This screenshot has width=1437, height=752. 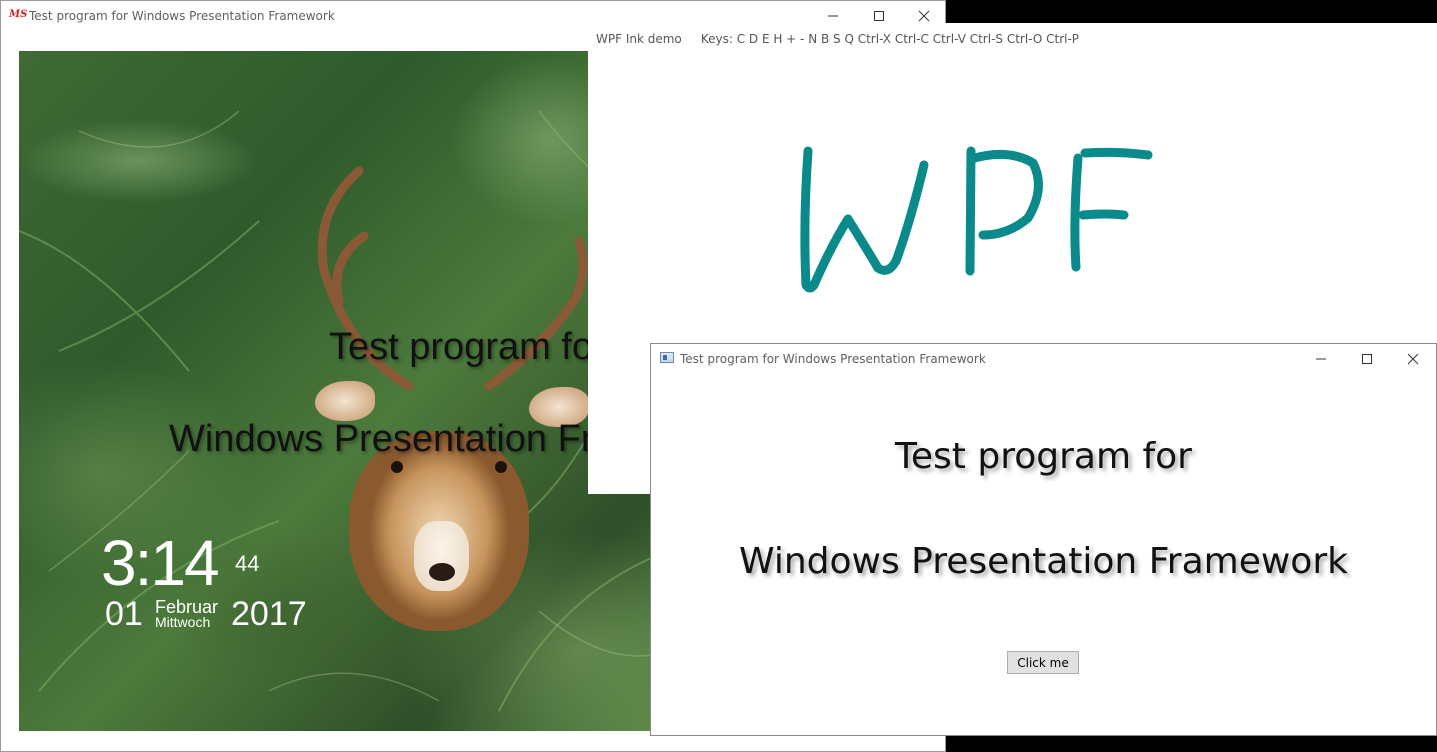 What do you see at coordinates (667, 357) in the screenshot?
I see `window-app-icon` at bounding box center [667, 357].